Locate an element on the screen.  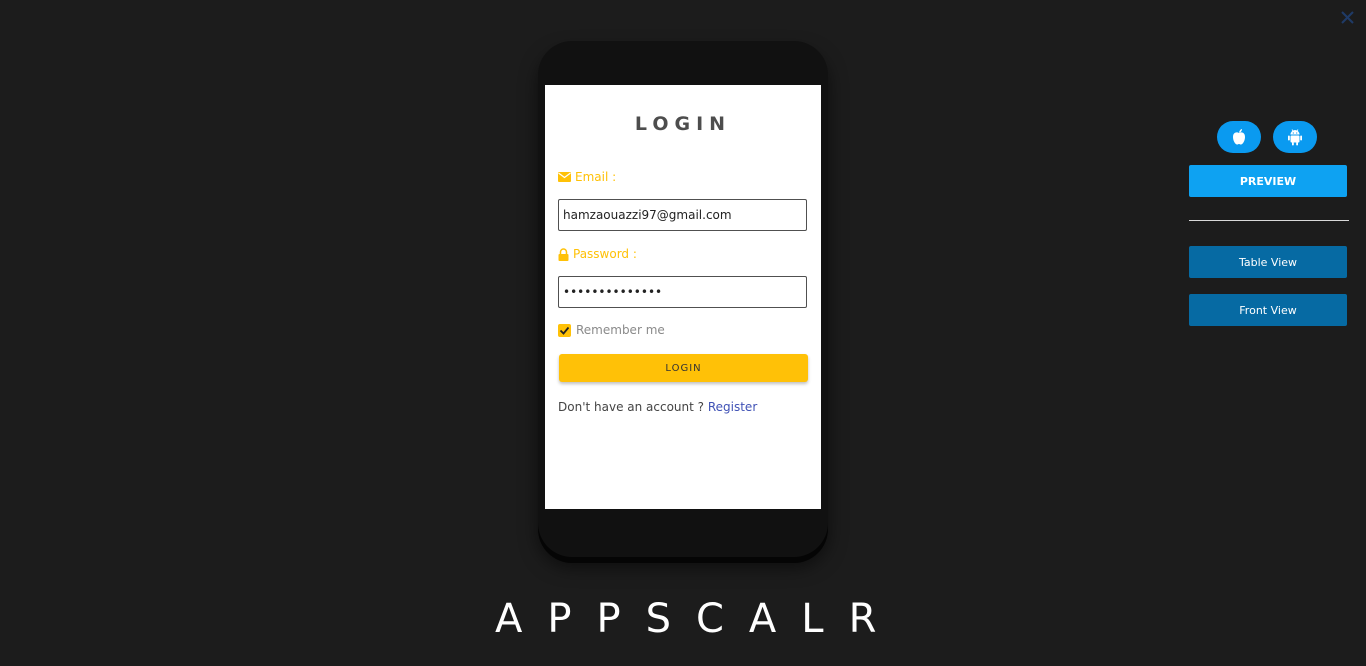
checkmark-icon is located at coordinates (564, 330).